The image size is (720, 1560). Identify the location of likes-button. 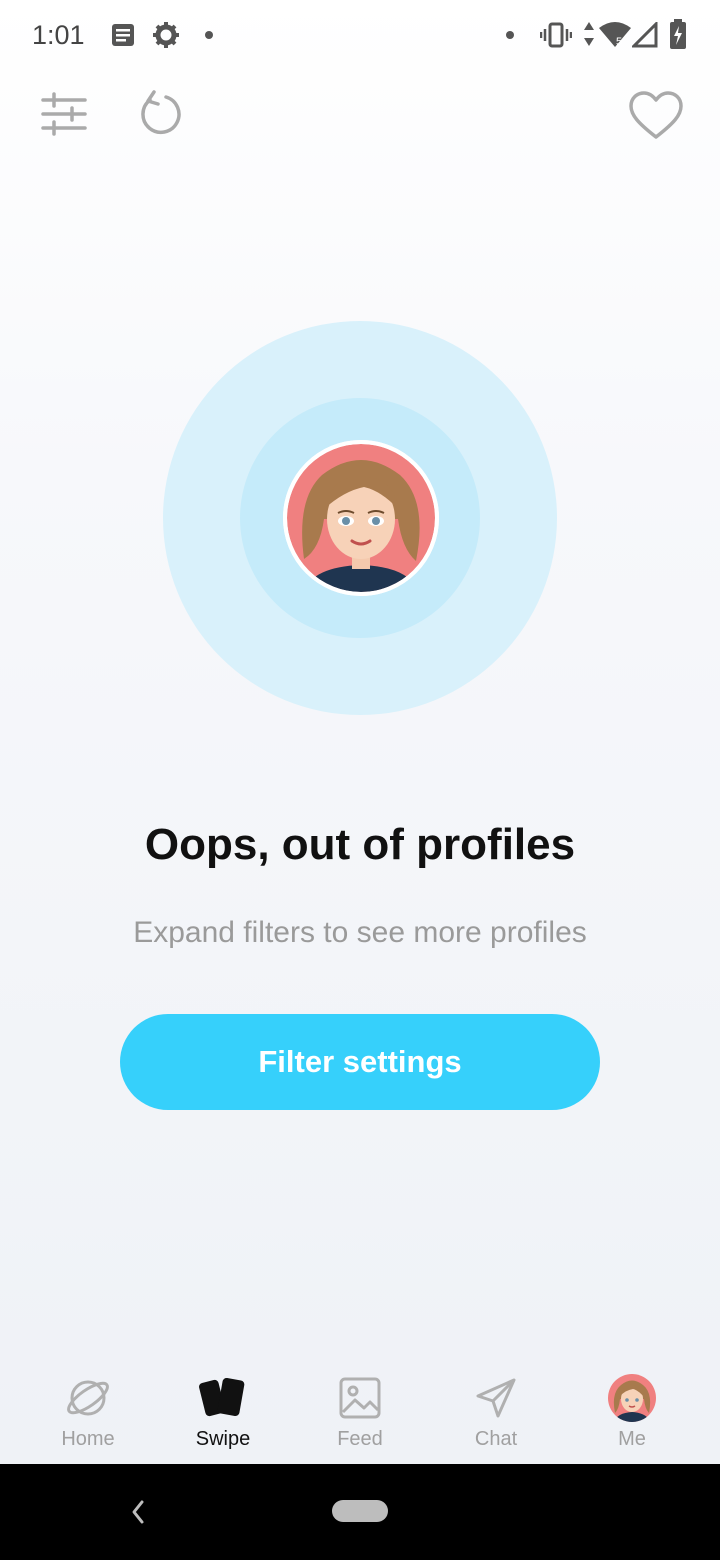
(656, 116).